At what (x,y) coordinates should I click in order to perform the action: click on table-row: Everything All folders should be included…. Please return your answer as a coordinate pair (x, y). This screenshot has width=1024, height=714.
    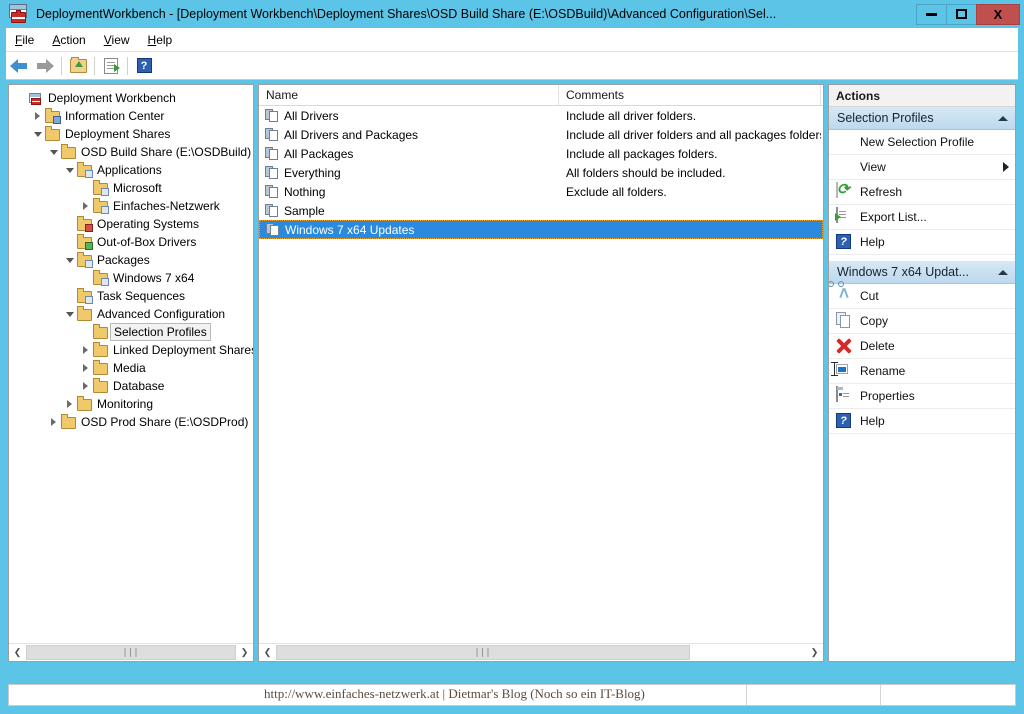
    Looking at the image, I should click on (541, 172).